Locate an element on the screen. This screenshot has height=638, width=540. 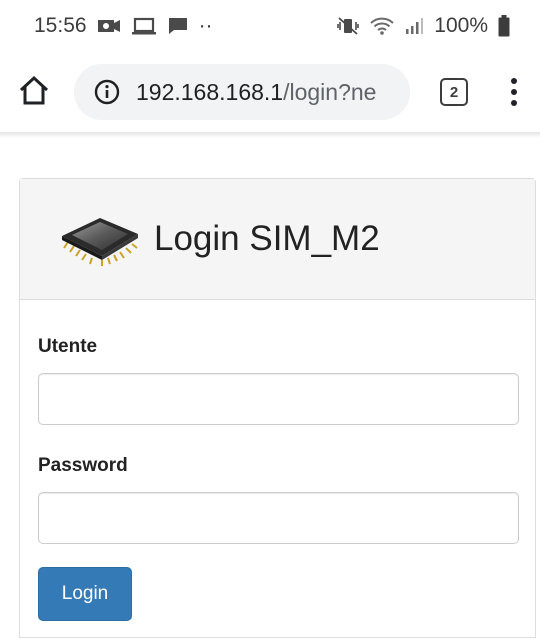
username-group: Utente is located at coordinates (278, 380).